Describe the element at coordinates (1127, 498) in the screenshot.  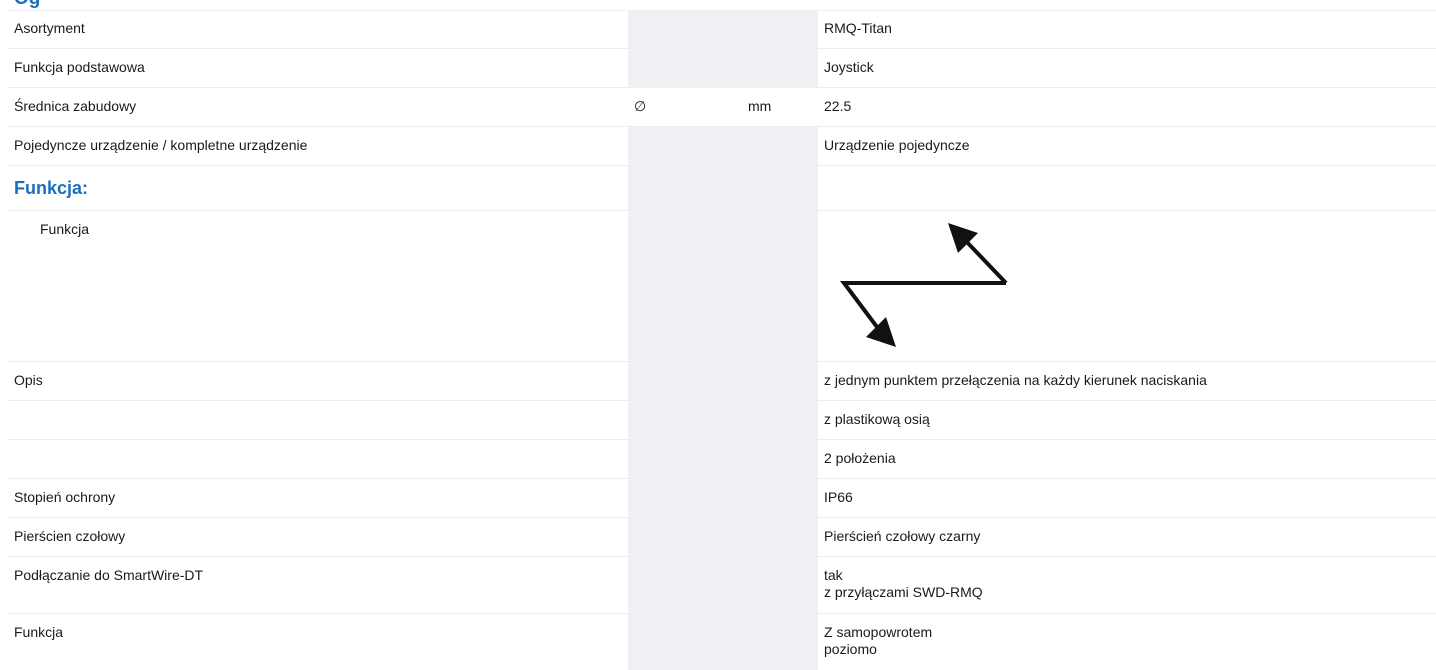
I see `row-value: IP66` at that location.